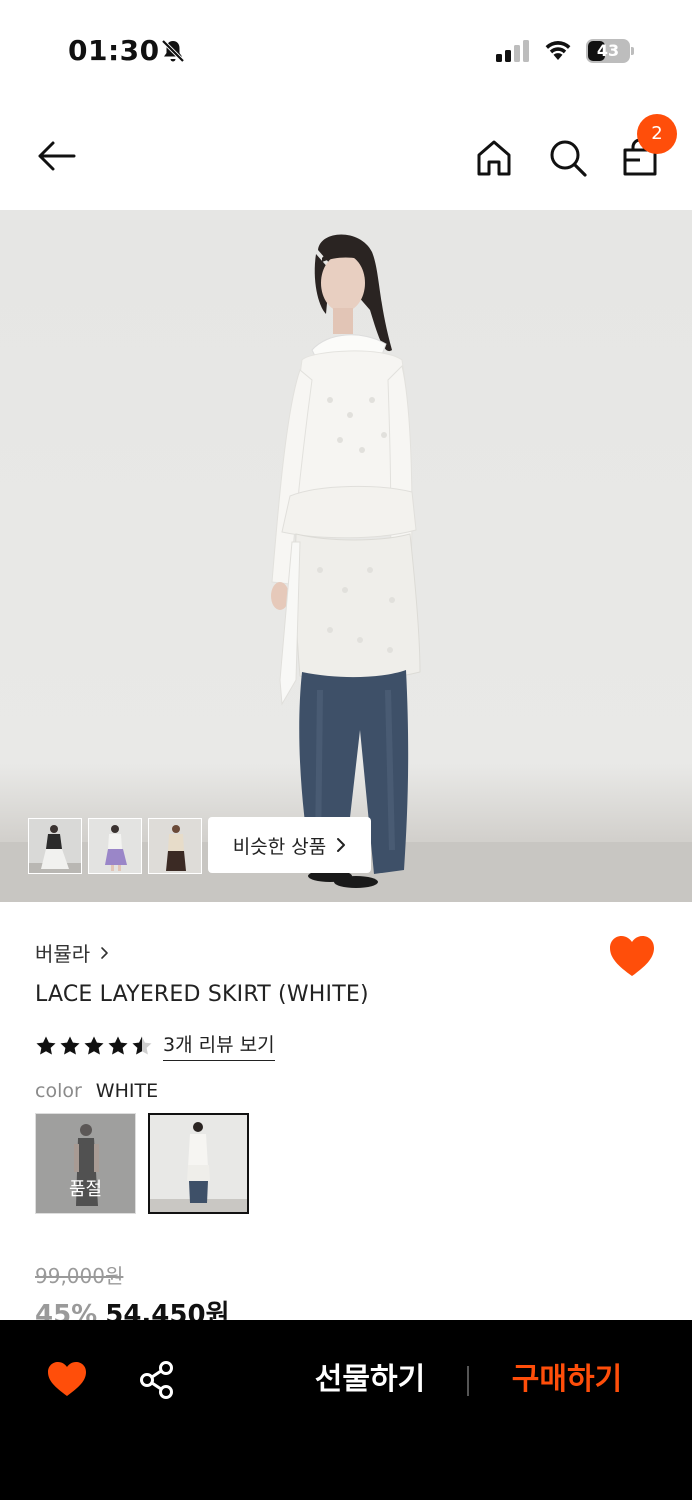 The image size is (692, 1500). What do you see at coordinates (370, 1380) in the screenshot?
I see `gift-button: 선물하기` at bounding box center [370, 1380].